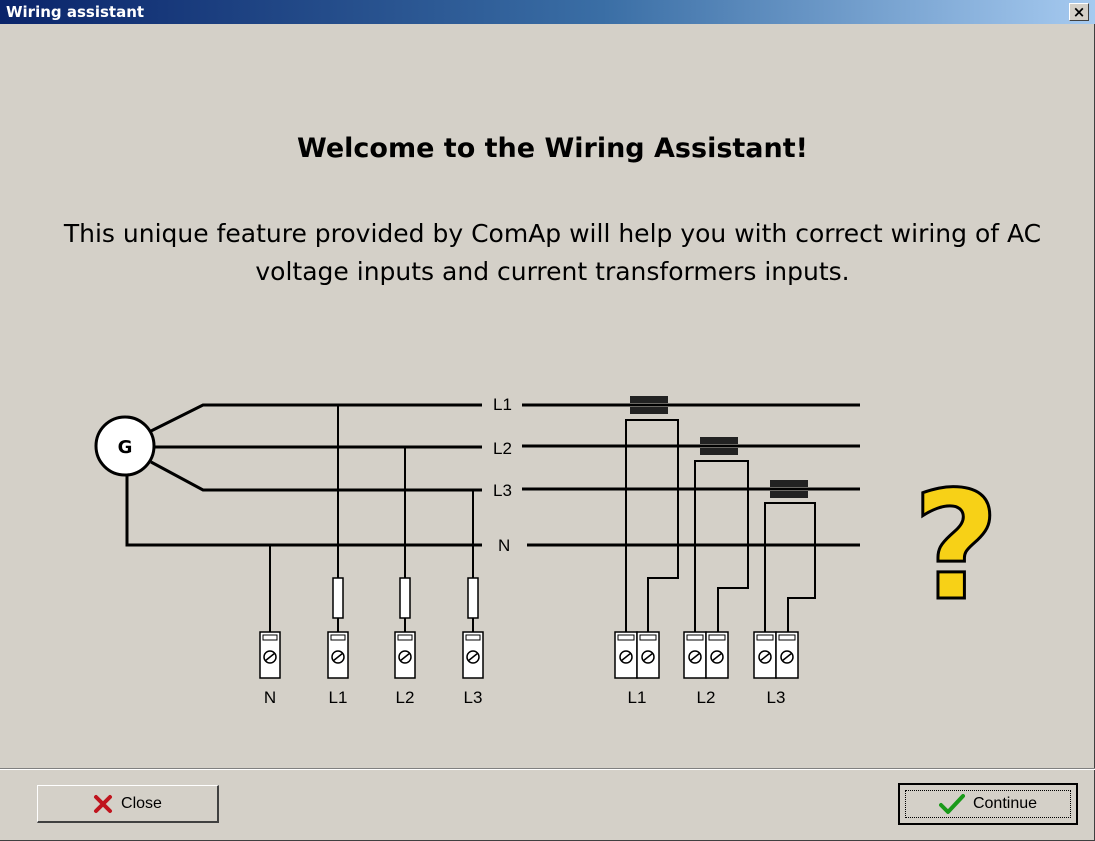 The height and width of the screenshot is (841, 1095). I want to click on title-bar: Wiring assistant ×, so click(547, 12).